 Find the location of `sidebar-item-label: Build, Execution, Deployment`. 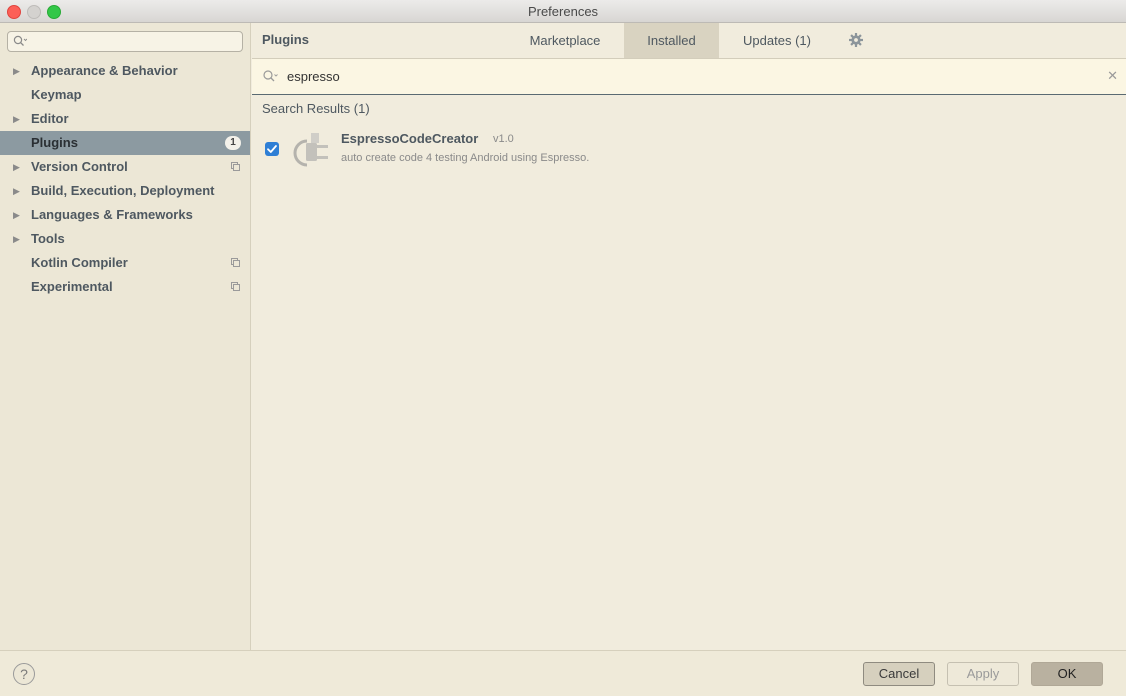

sidebar-item-label: Build, Execution, Deployment is located at coordinates (123, 190).